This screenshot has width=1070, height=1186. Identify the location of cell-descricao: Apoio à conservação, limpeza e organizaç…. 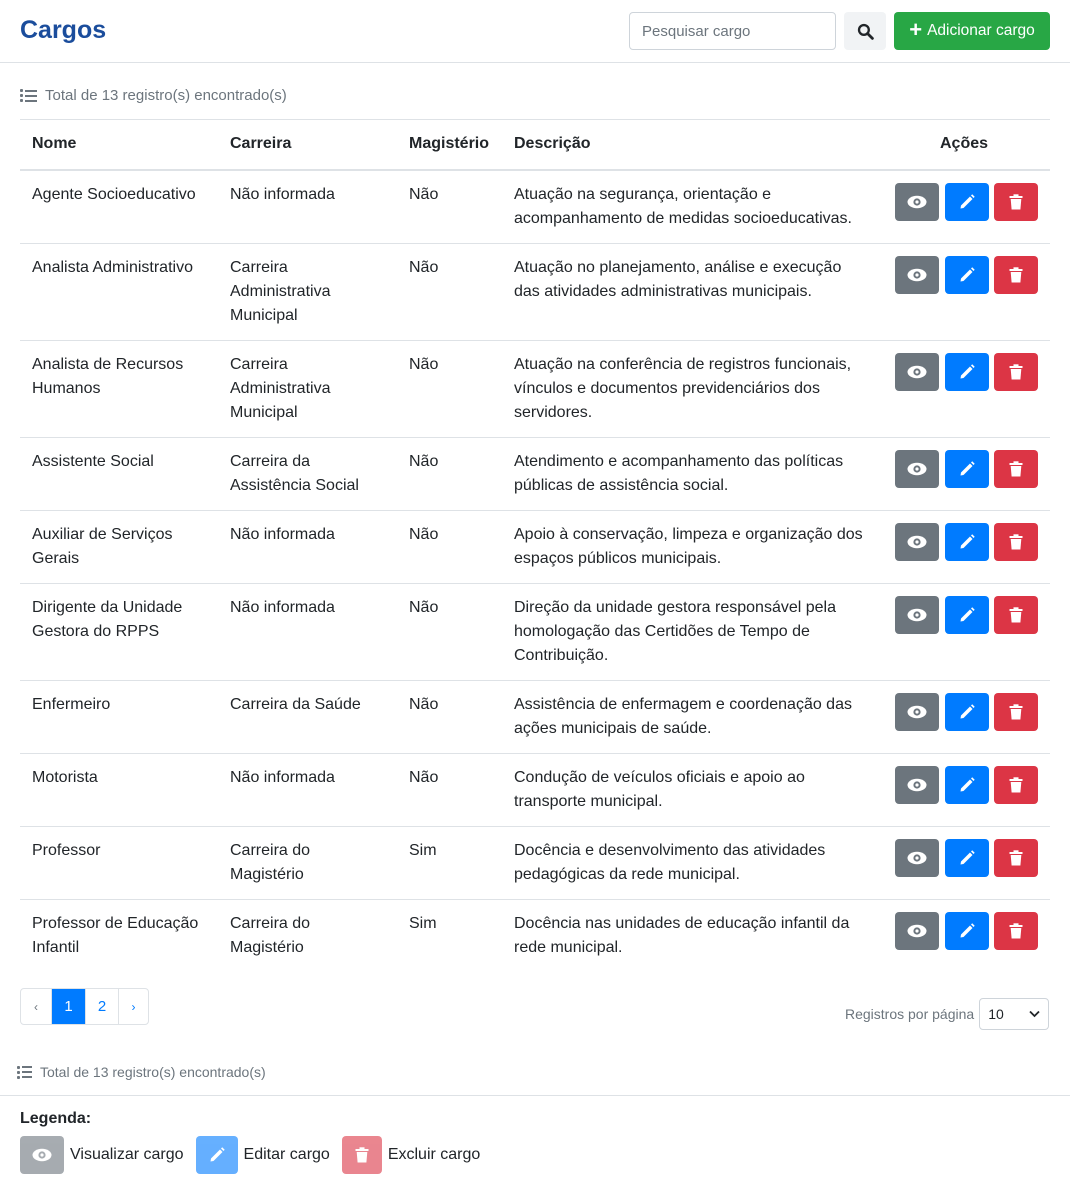
(688, 546).